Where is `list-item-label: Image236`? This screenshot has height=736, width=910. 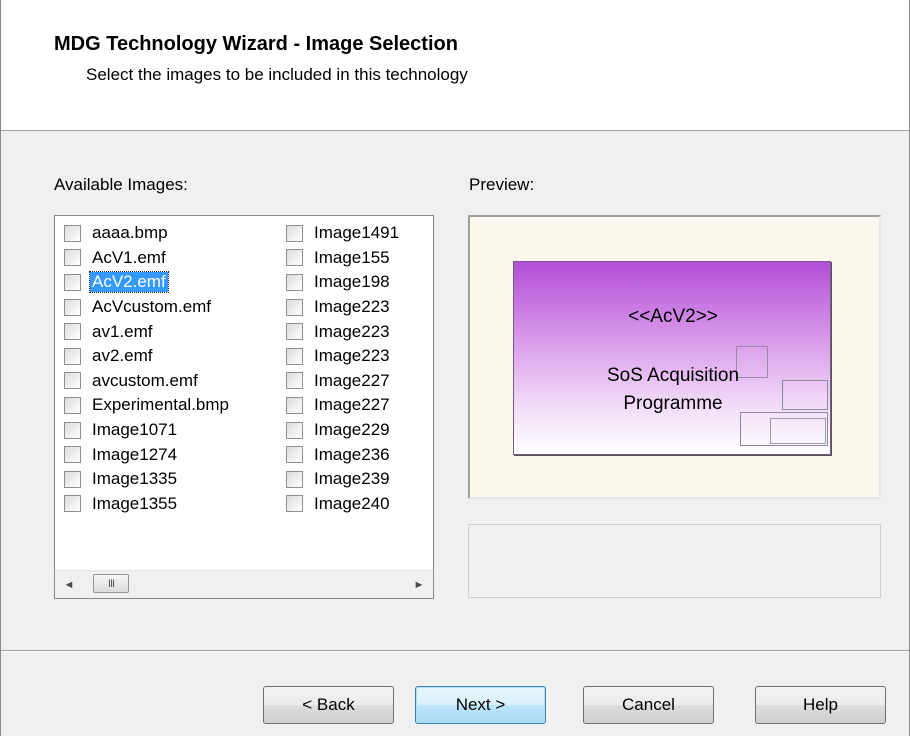 list-item-label: Image236 is located at coordinates (352, 454).